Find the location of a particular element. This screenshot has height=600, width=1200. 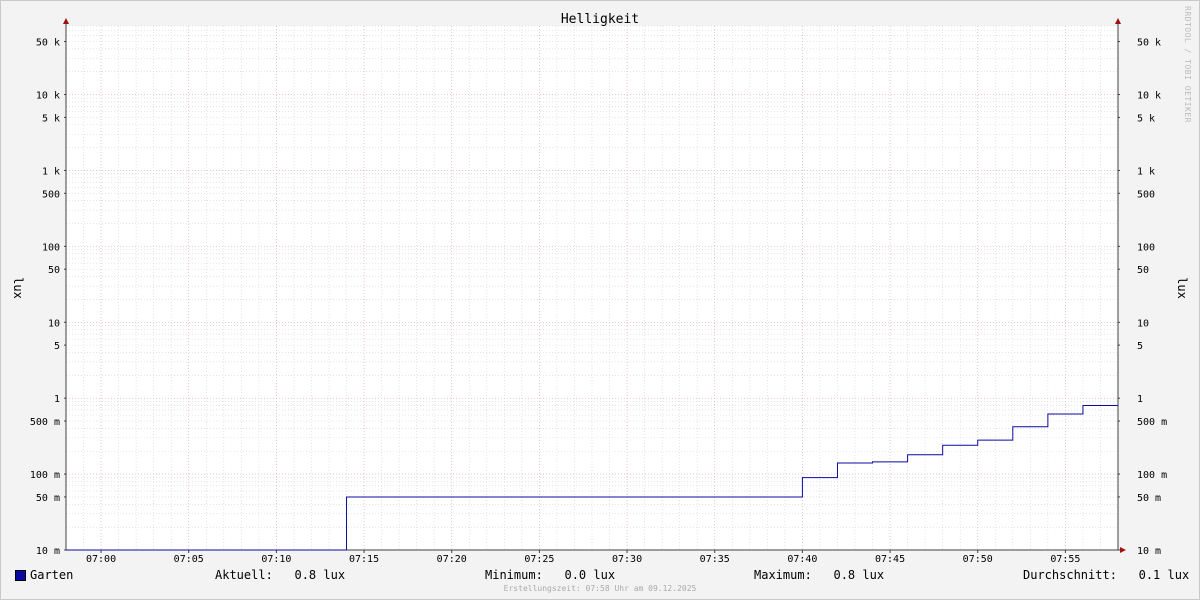

x-tick-label: 07:50 is located at coordinates (978, 559).